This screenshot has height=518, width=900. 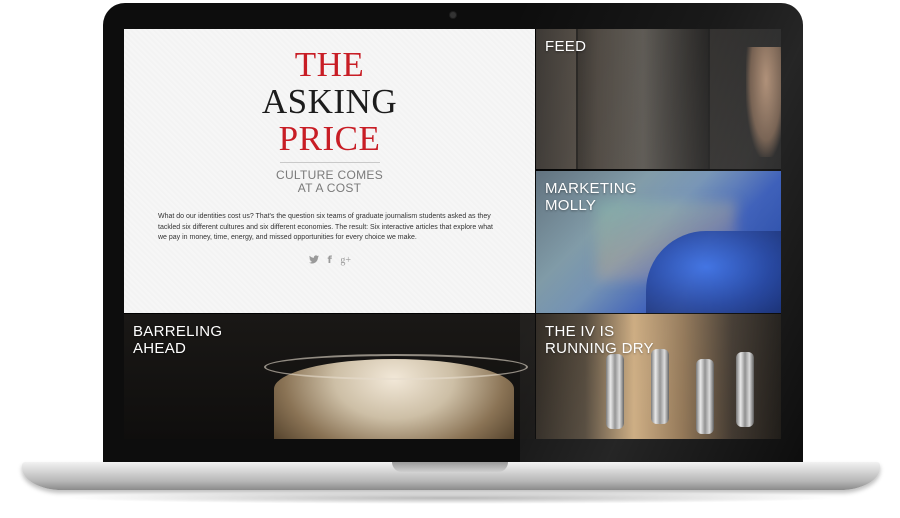 I want to click on beer-glass-rim, so click(x=396, y=367).